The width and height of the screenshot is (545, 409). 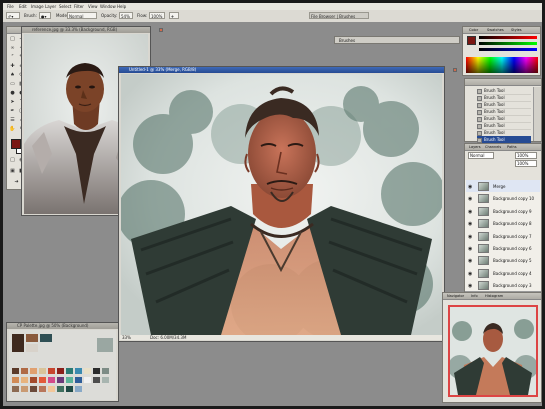 I want to click on eraser-tool-icon: ▭, so click(x=12, y=84).